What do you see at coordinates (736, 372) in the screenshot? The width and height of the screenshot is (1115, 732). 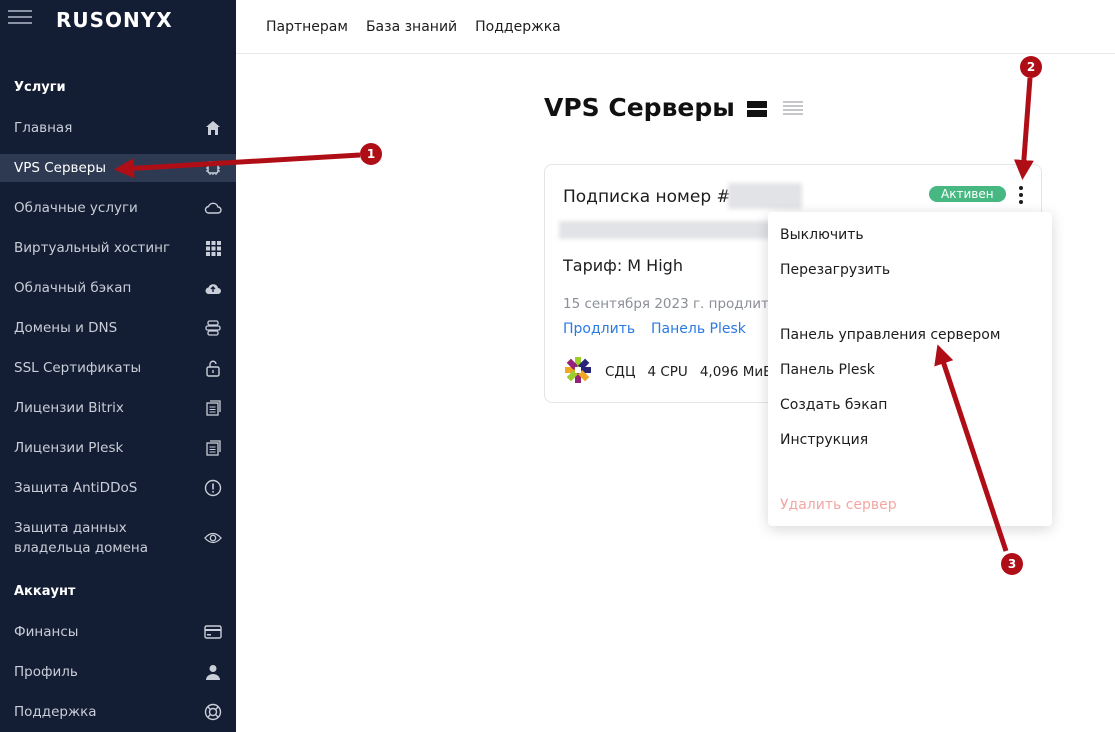 I see `ram-label: 4,096 МиБ` at bounding box center [736, 372].